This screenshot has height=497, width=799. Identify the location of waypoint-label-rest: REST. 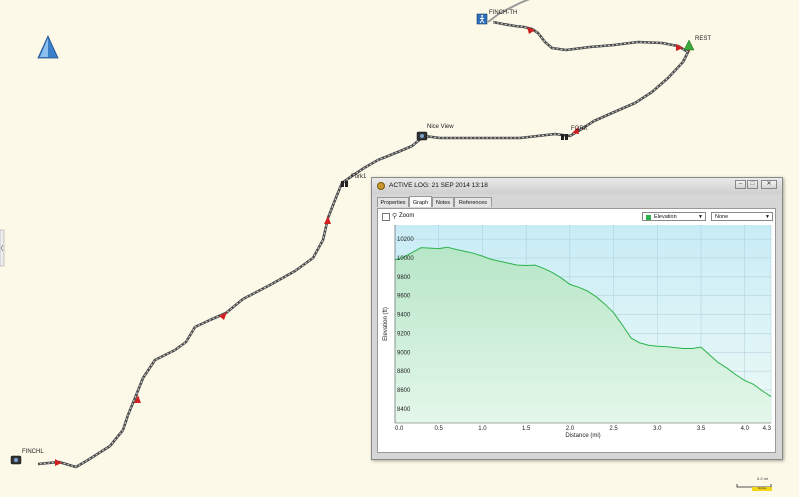
(703, 39).